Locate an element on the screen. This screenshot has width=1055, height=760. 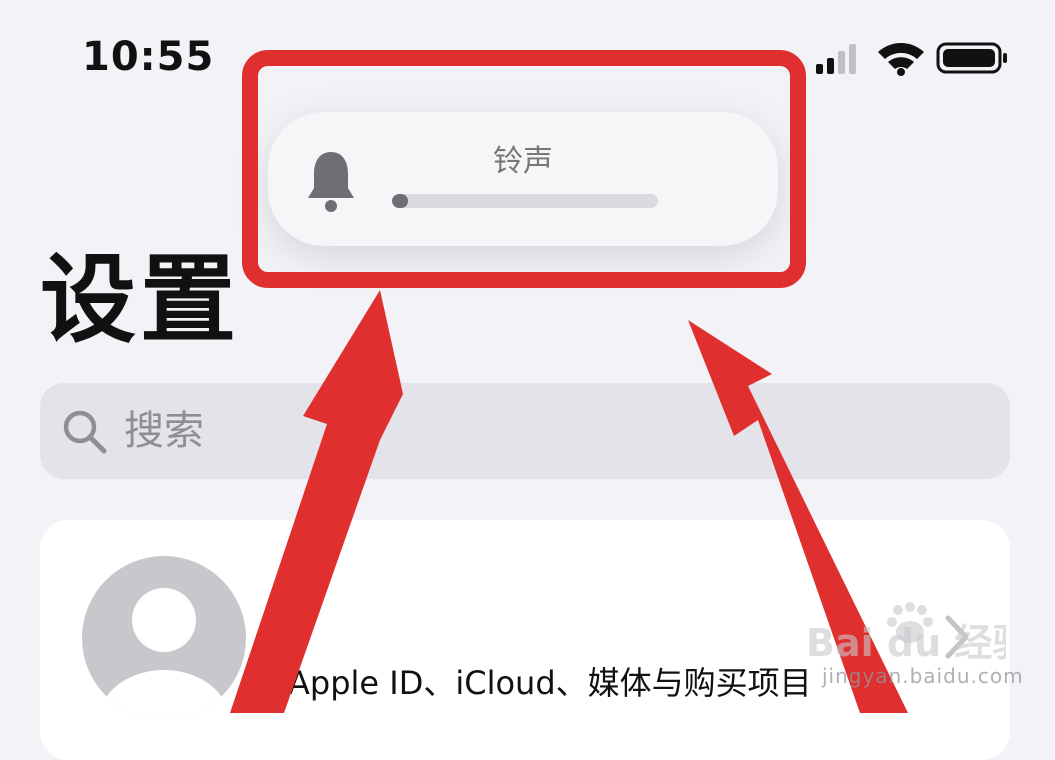
search-icon is located at coordinates (85, 432).